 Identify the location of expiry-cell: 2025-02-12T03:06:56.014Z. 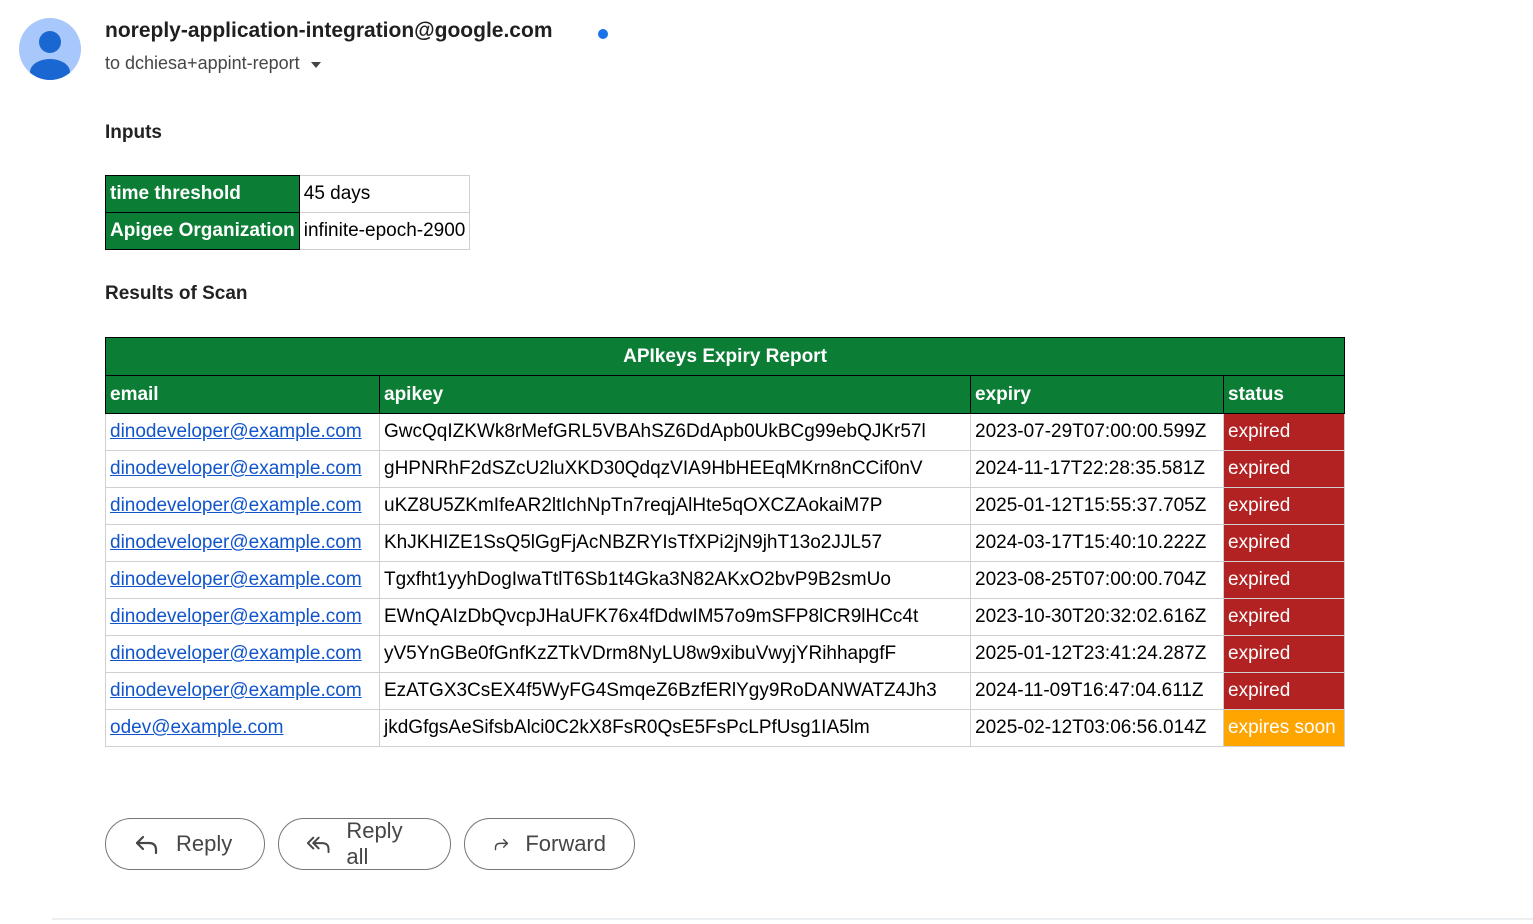
(1097, 728).